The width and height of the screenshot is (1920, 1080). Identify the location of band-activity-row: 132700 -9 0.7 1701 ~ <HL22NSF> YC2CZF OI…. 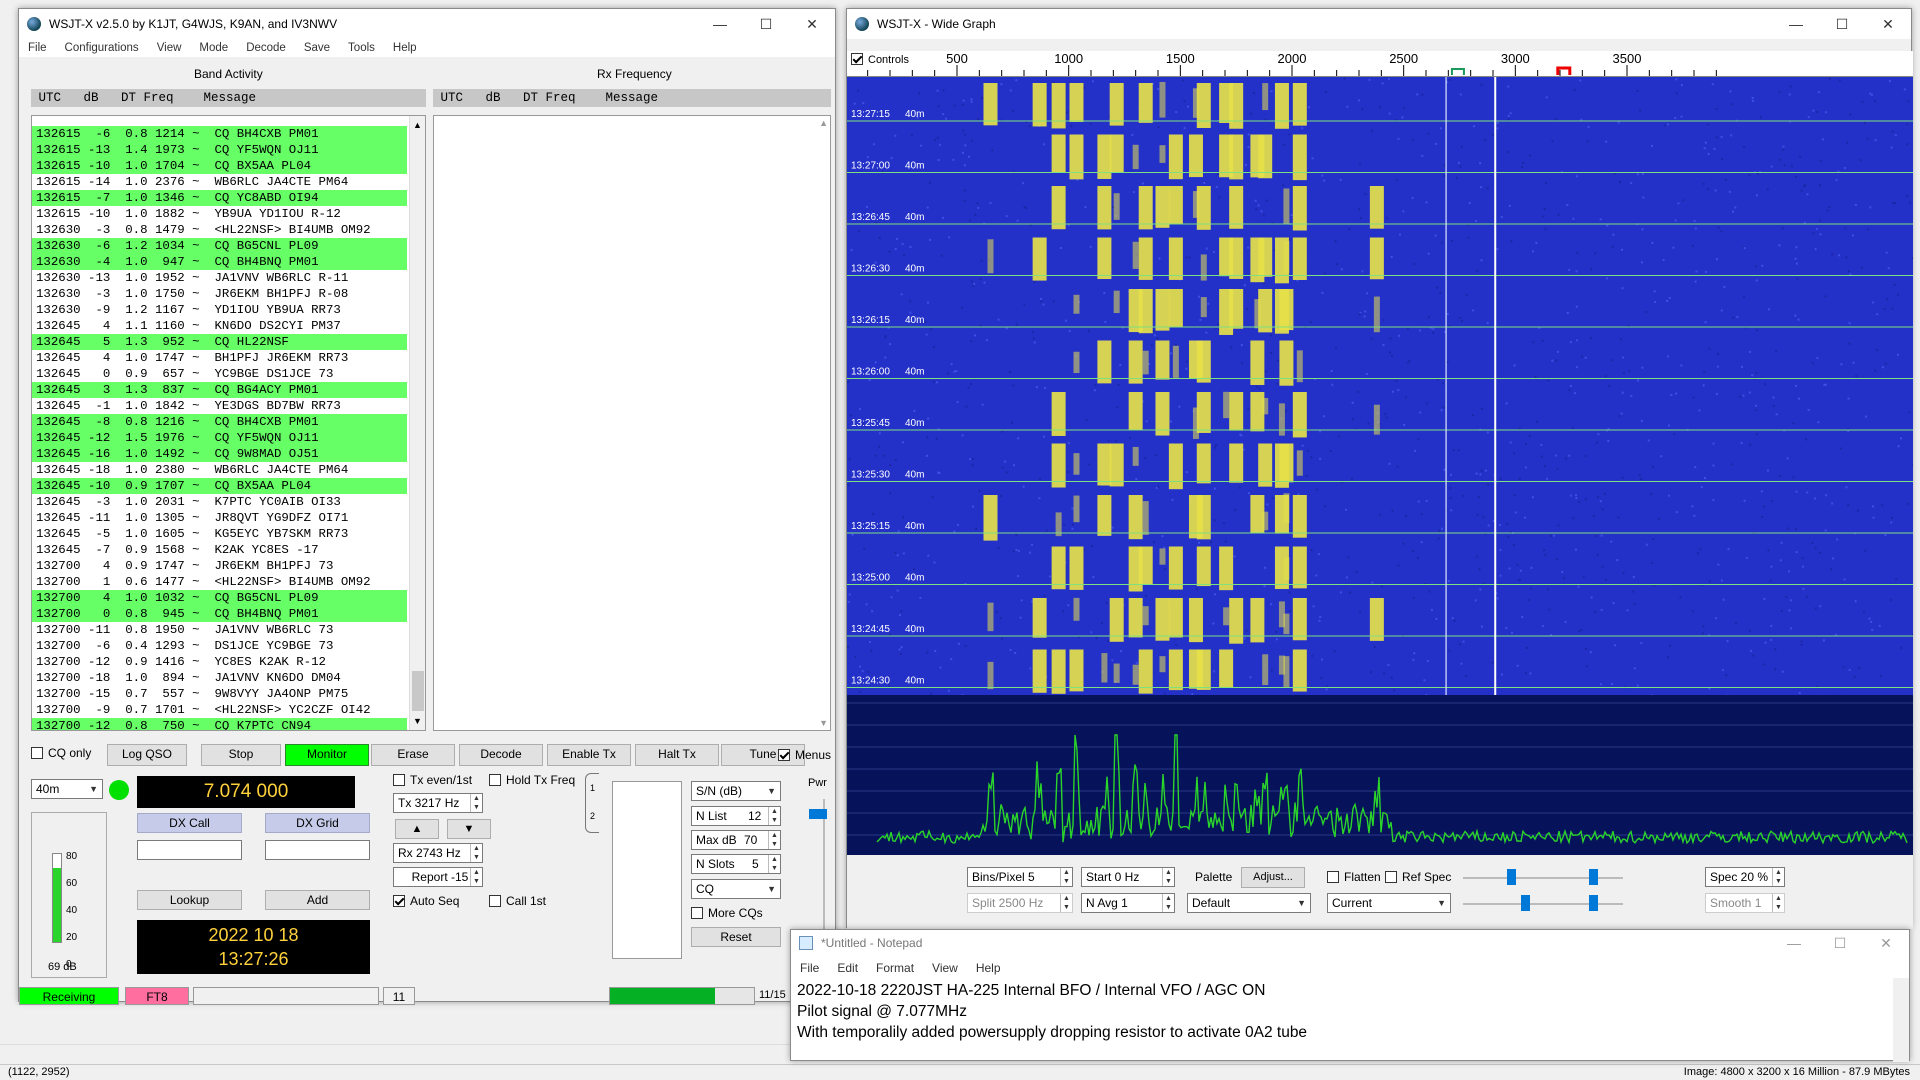
(219, 710).